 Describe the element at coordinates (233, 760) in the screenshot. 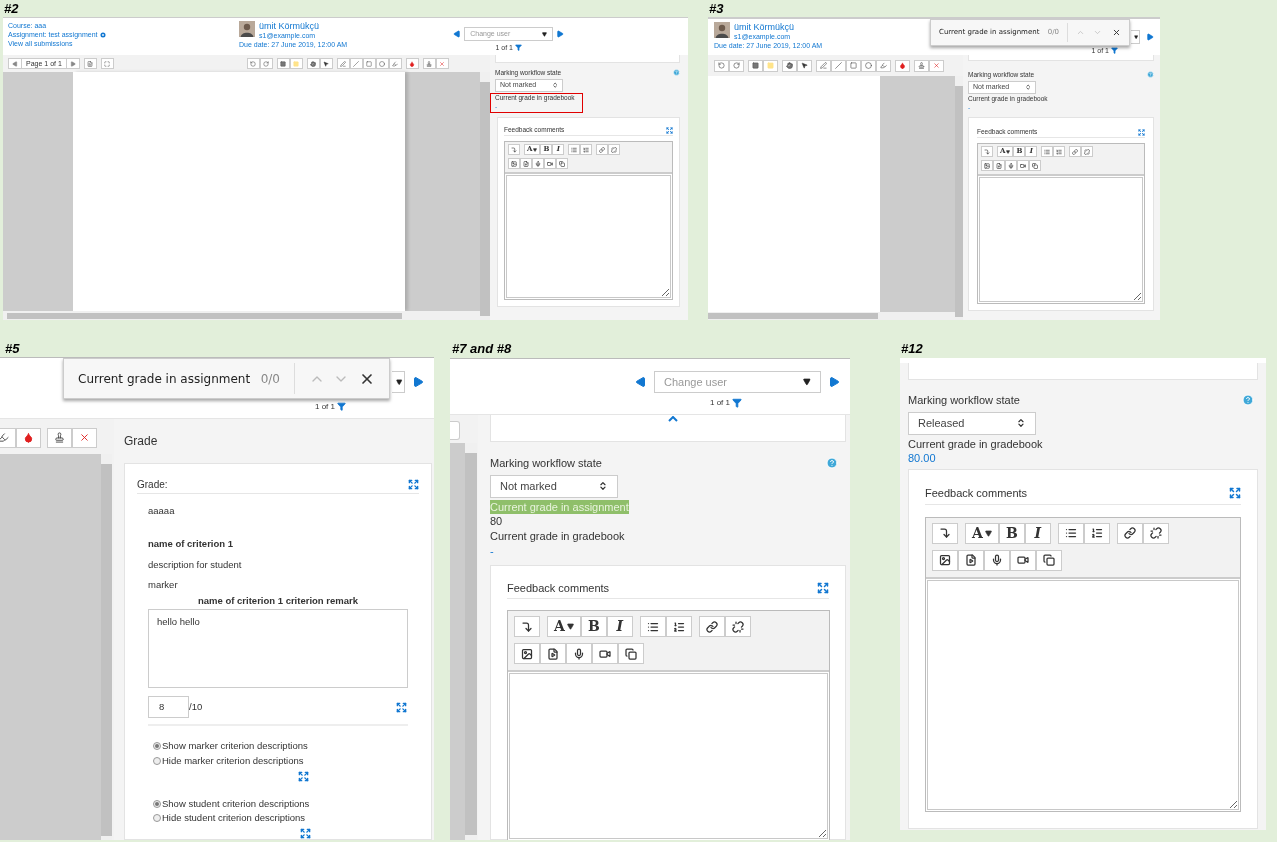

I see `radio-label: Hide marker criterion descriptions` at that location.